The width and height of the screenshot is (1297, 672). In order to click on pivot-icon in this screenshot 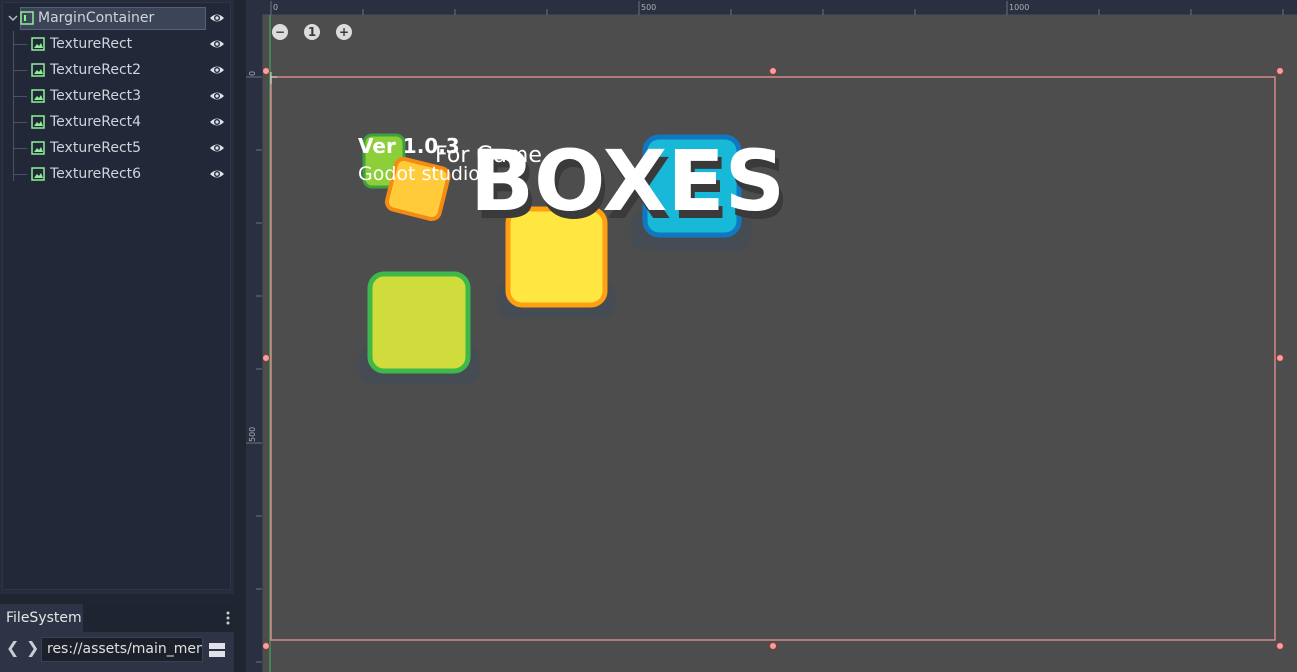, I will do `click(273, 78)`.